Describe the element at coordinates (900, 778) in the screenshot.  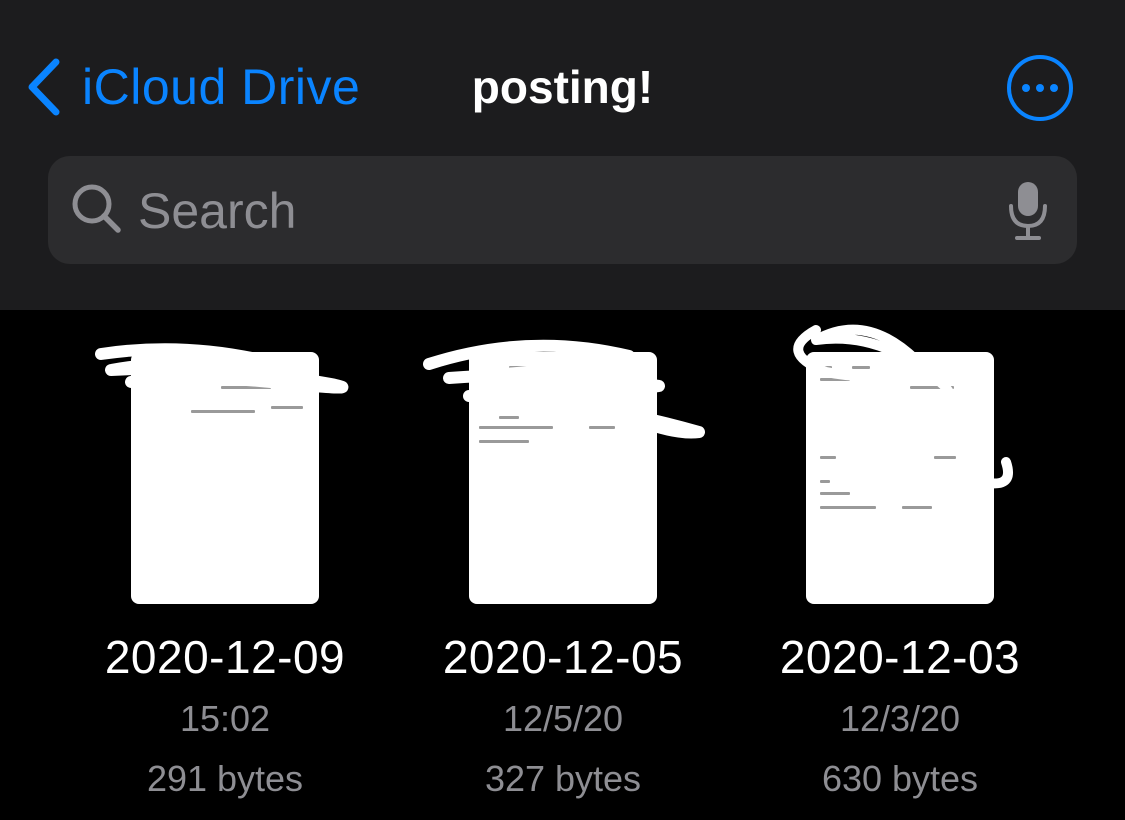
I see `file-size: 630 bytes` at that location.